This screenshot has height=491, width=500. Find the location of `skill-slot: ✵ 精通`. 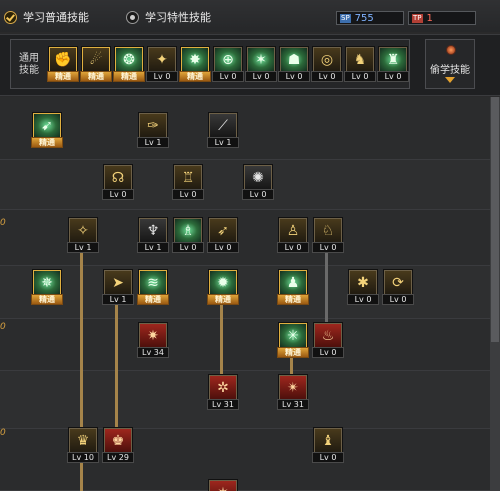

skill-slot: ✵ 精通 is located at coordinates (47, 287).